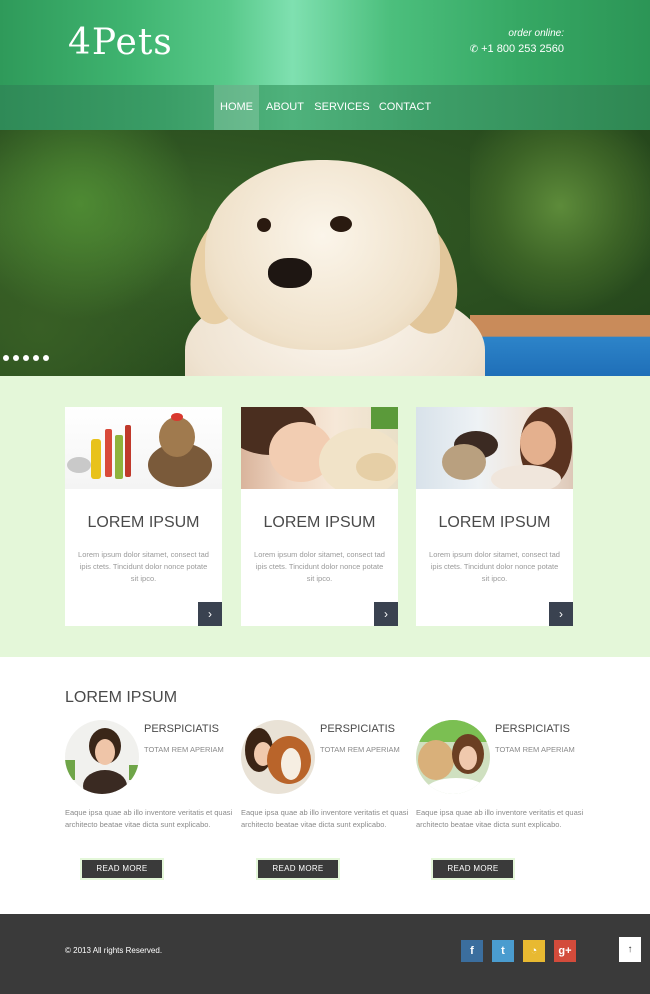 Image resolution: width=650 pixels, height=994 pixels. What do you see at coordinates (290, 273) in the screenshot?
I see `puppy-nose` at bounding box center [290, 273].